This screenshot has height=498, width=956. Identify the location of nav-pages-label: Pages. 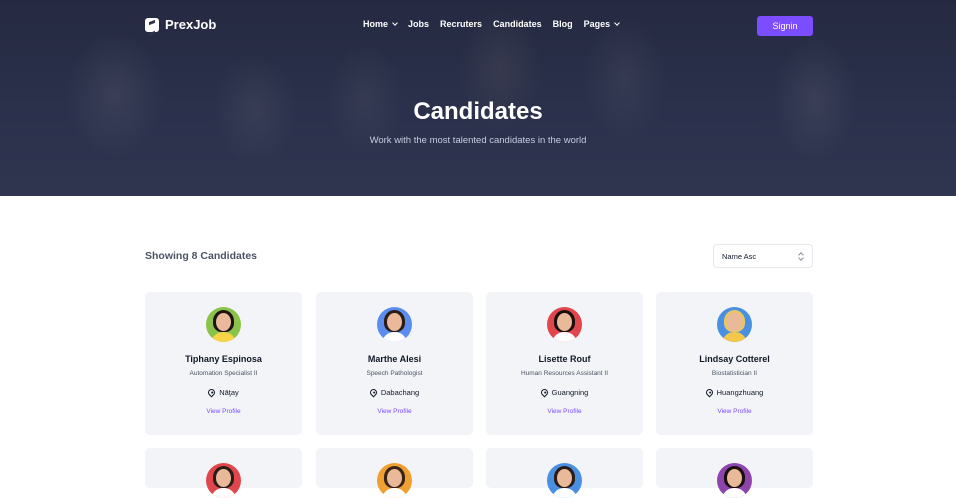
(597, 24).